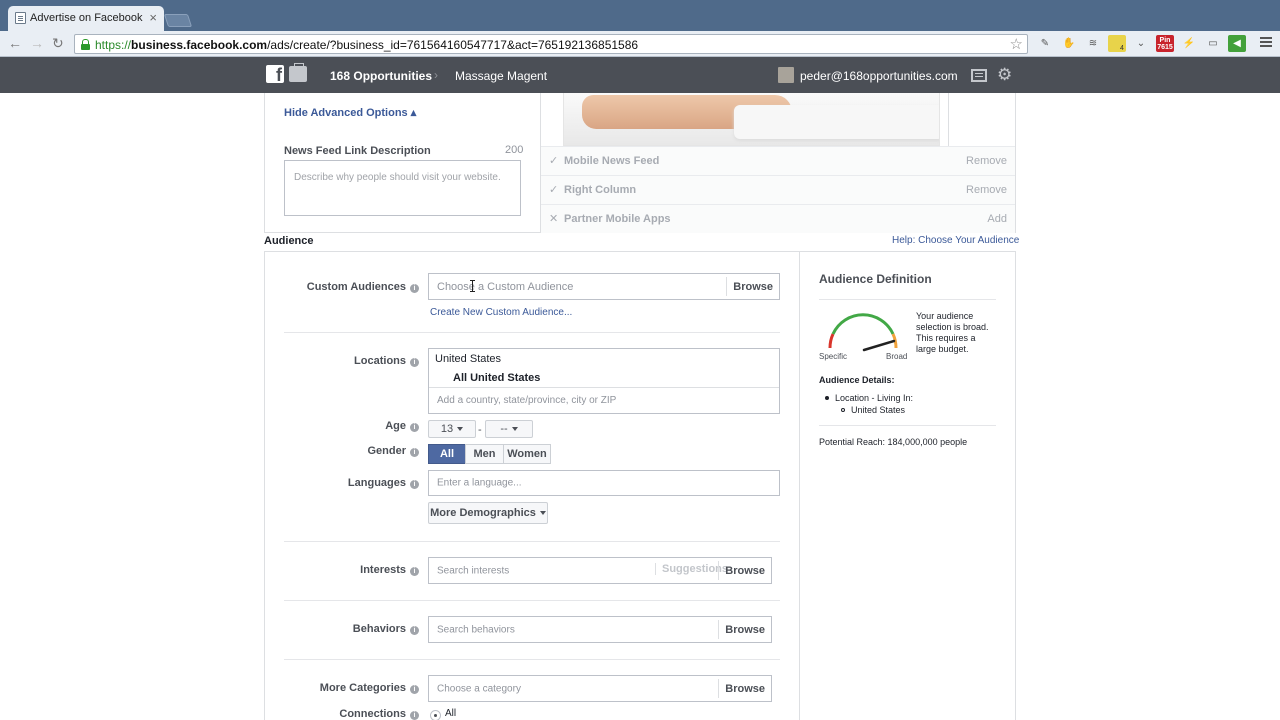  I want to click on new-tab-button, so click(178, 20).